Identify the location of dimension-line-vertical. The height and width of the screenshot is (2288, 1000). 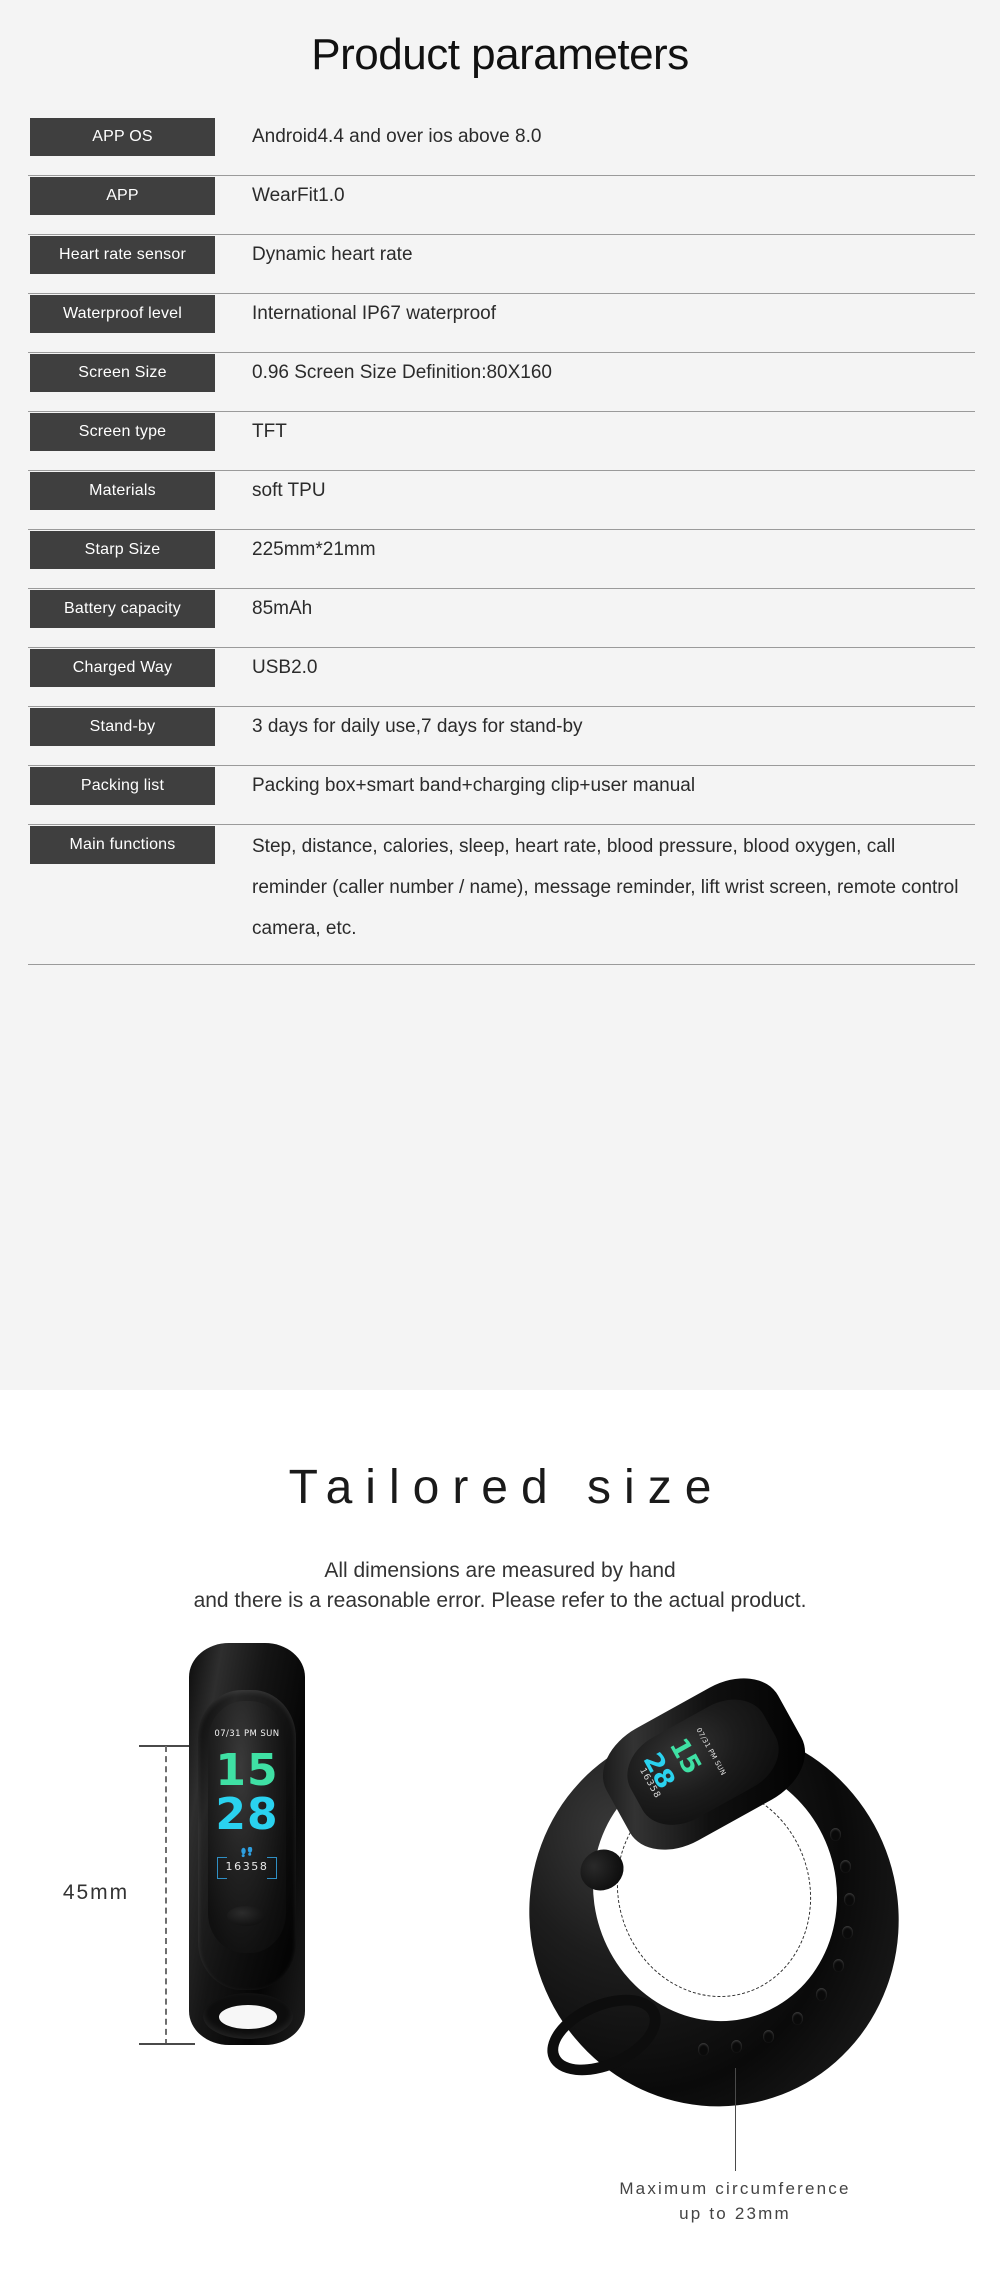
(166, 1895).